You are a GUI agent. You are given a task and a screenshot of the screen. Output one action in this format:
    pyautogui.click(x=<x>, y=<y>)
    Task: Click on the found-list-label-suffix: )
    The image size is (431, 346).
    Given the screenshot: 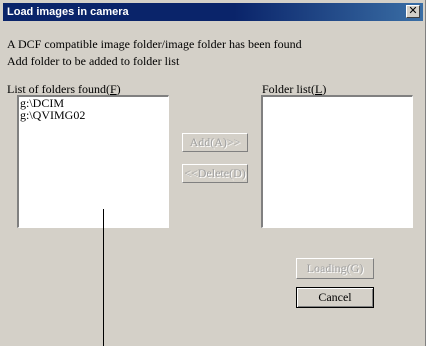 What is the action you would take?
    pyautogui.click(x=118, y=89)
    